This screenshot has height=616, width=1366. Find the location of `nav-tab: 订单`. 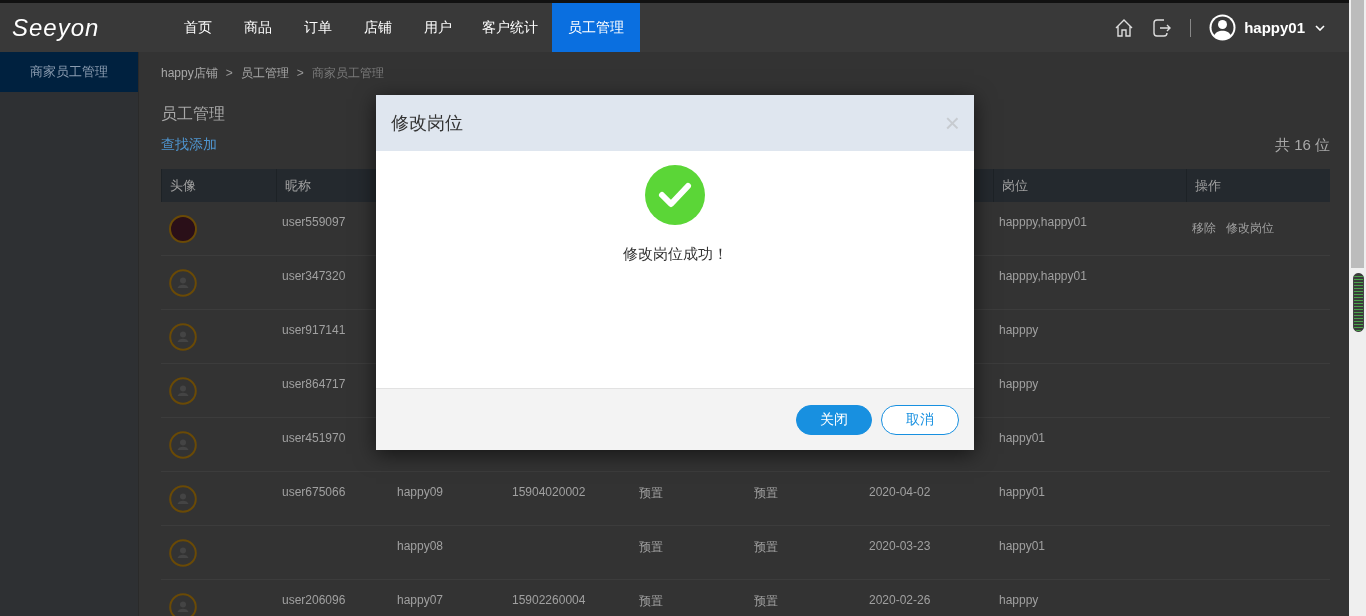

nav-tab: 订单 is located at coordinates (318, 27).